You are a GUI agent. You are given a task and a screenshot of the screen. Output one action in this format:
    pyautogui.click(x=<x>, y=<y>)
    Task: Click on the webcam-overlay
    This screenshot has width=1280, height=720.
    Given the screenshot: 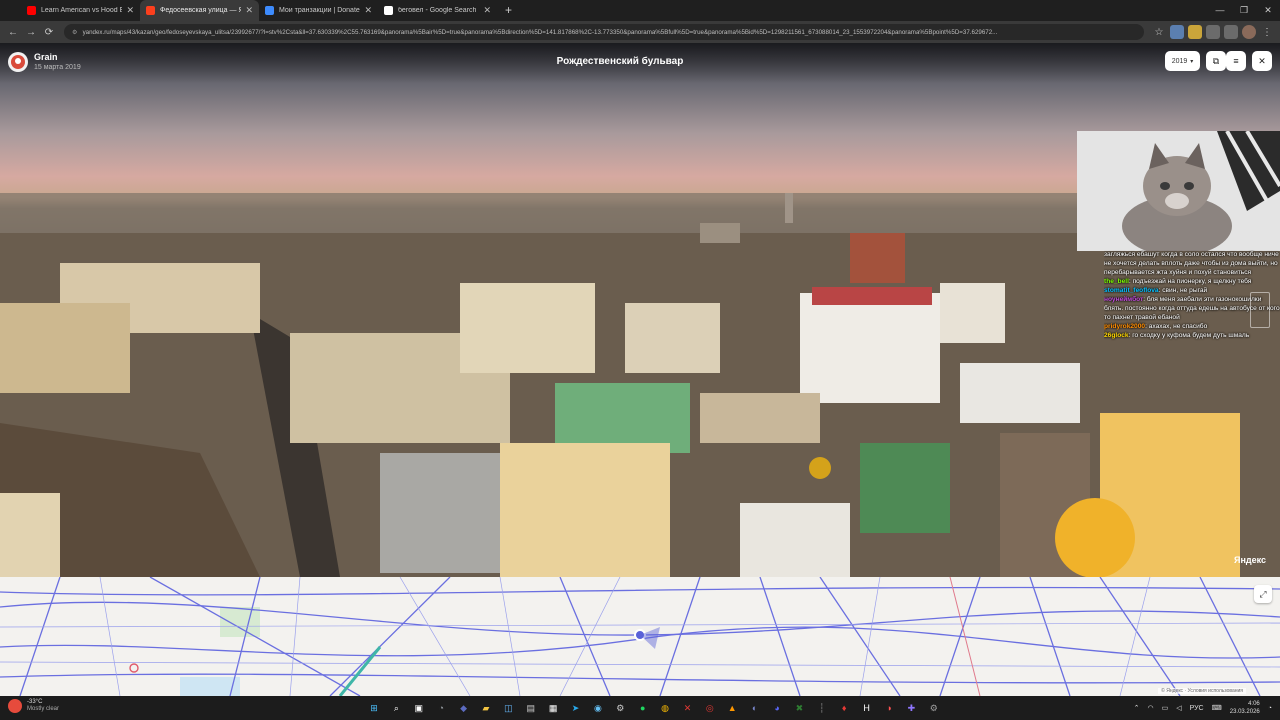 What is the action you would take?
    pyautogui.click(x=1178, y=191)
    